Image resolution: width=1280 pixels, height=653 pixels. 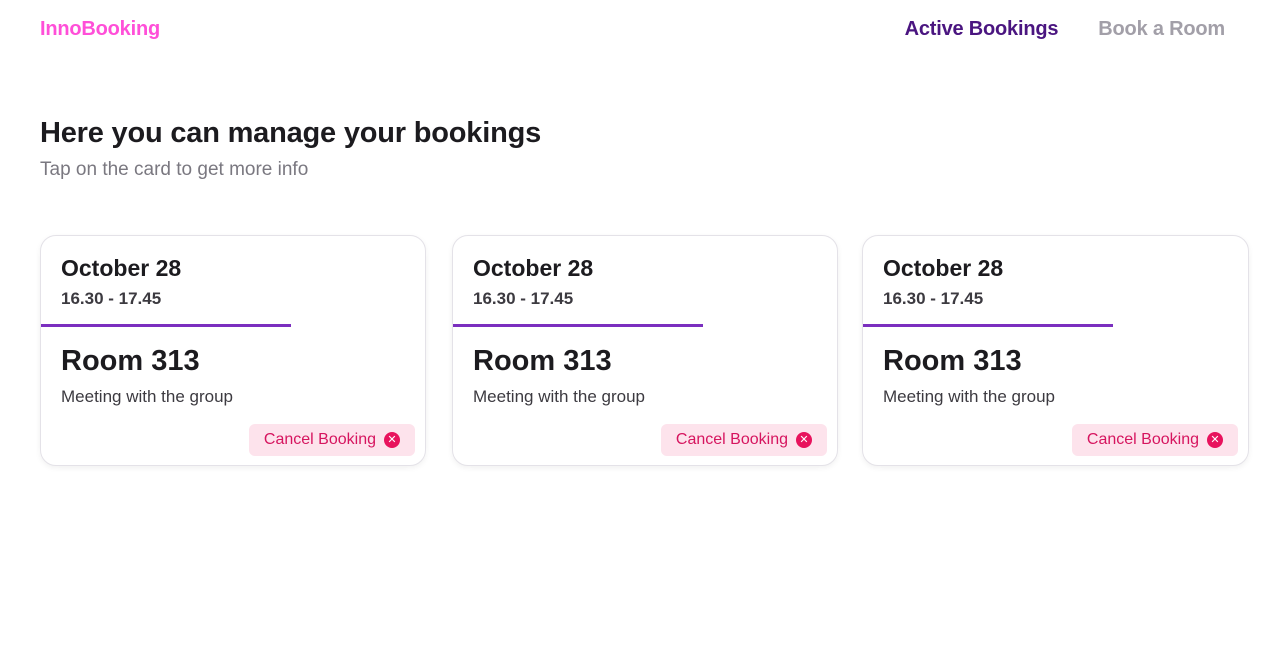 What do you see at coordinates (100, 29) in the screenshot?
I see `app-logo: InnoBooking` at bounding box center [100, 29].